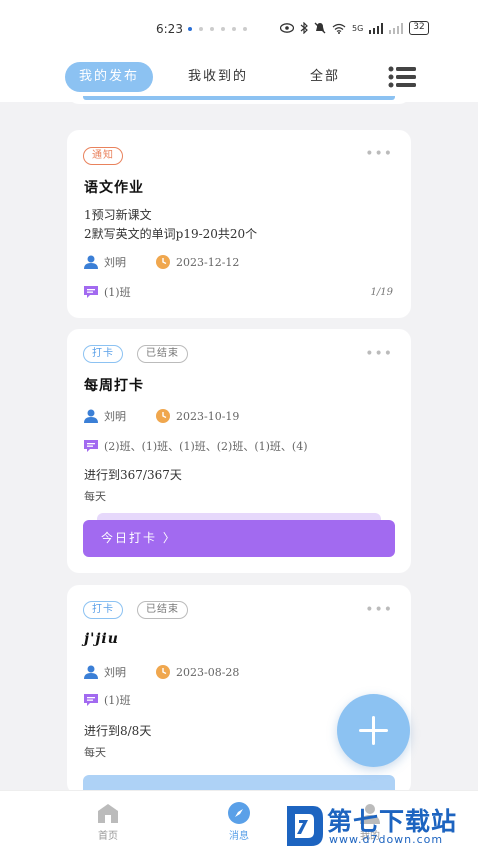 This screenshot has width=478, height=850. Describe the element at coordinates (108, 813) in the screenshot. I see `home-icon` at that location.